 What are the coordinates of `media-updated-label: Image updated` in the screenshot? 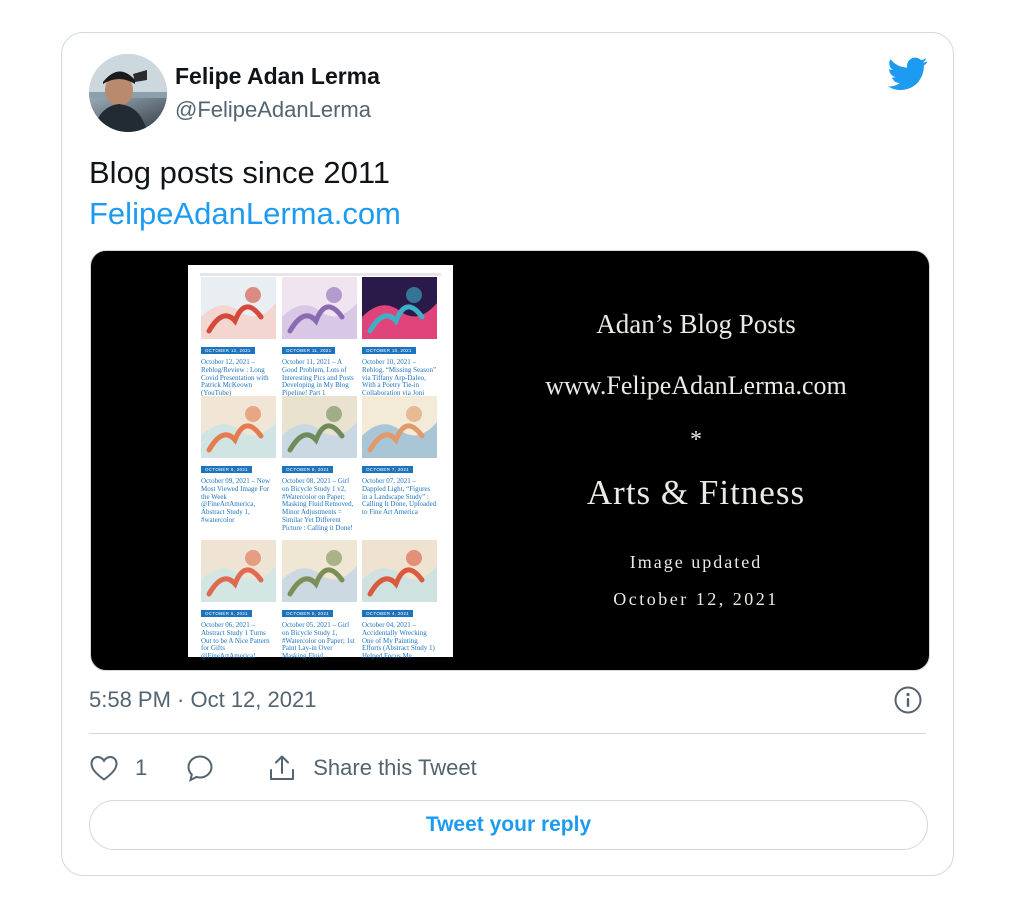 It's located at (696, 562).